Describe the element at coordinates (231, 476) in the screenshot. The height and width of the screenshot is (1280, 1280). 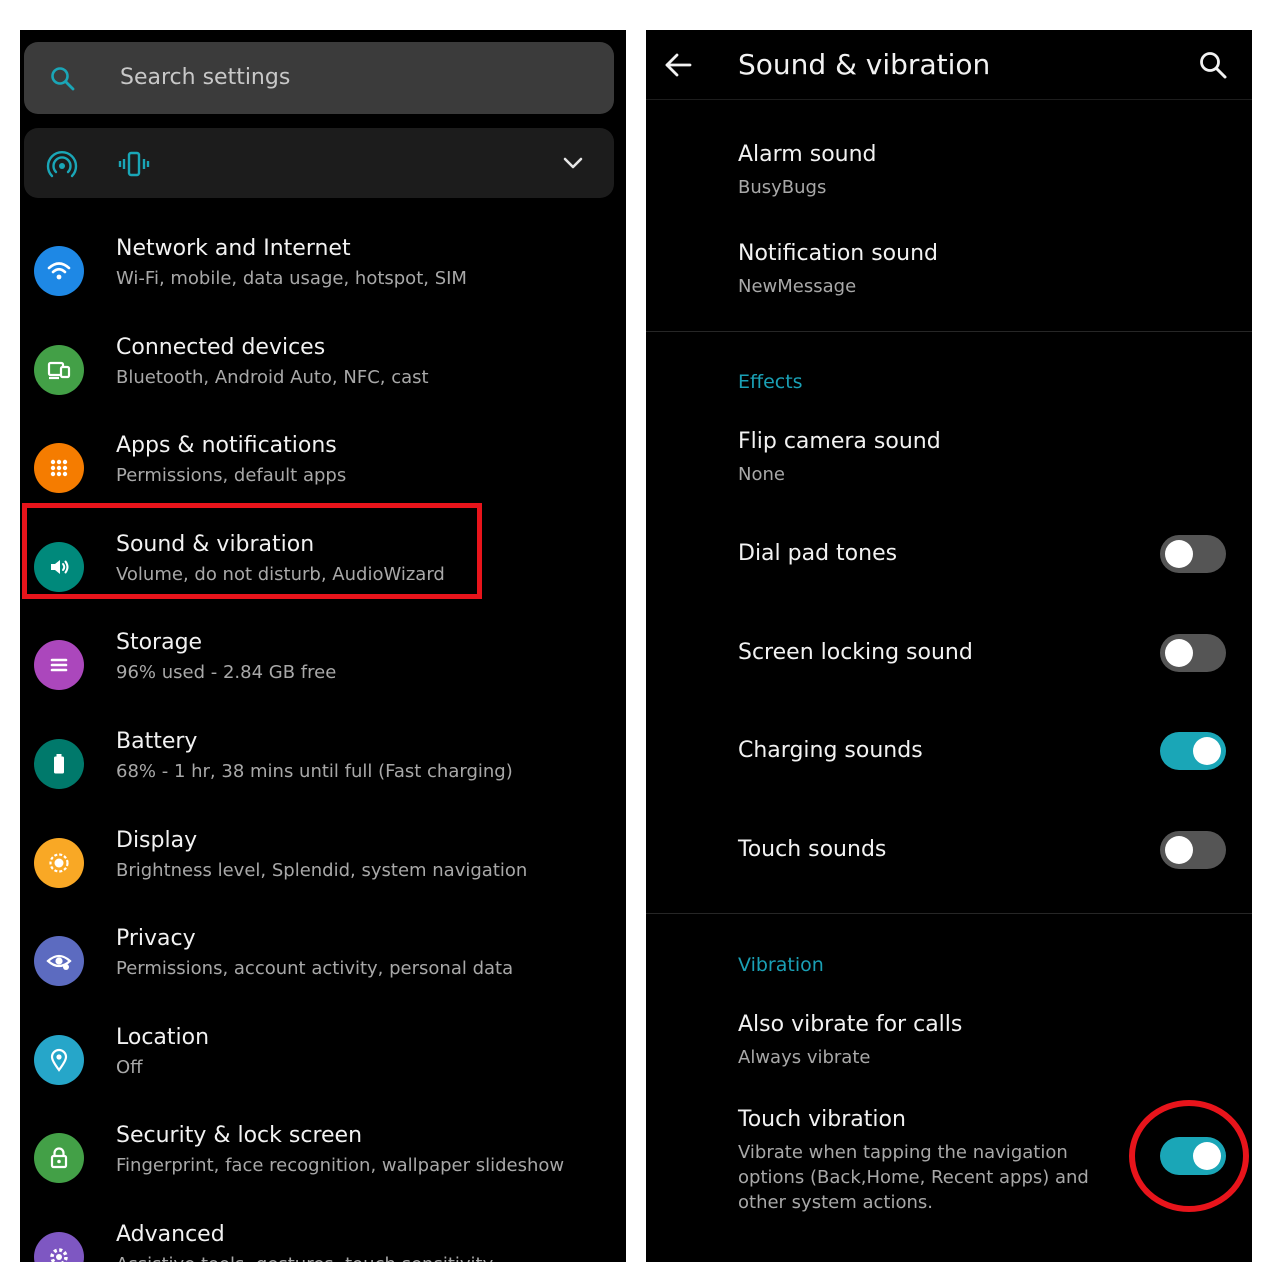
I see `settings-item-subtitle: Permissions, default apps` at that location.